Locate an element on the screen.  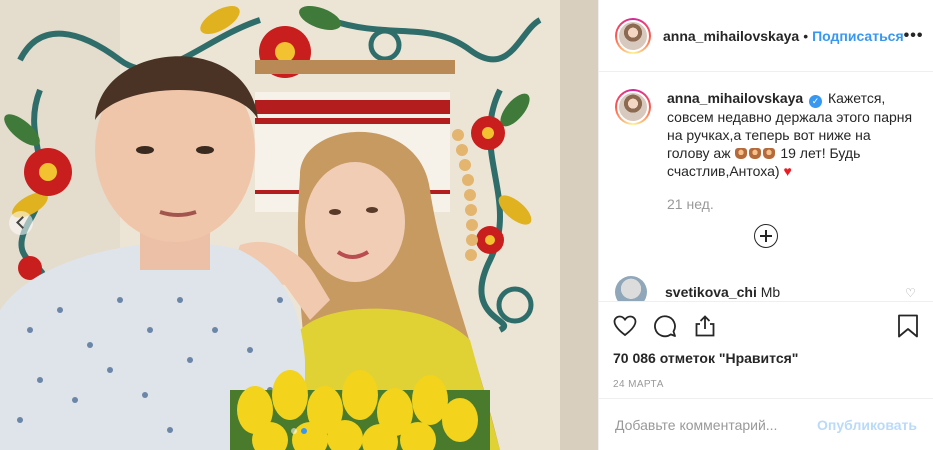
comment-text: svetikova_chi Mb is located at coordinates (722, 292).